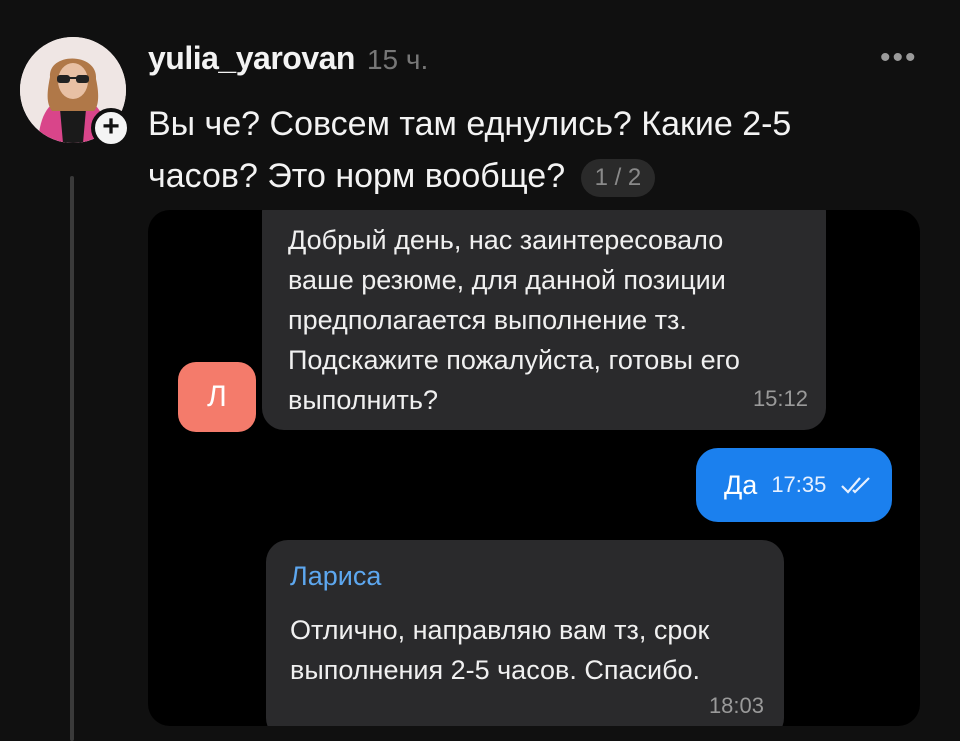  I want to click on outgoing-message: Да 17:35, so click(794, 485).